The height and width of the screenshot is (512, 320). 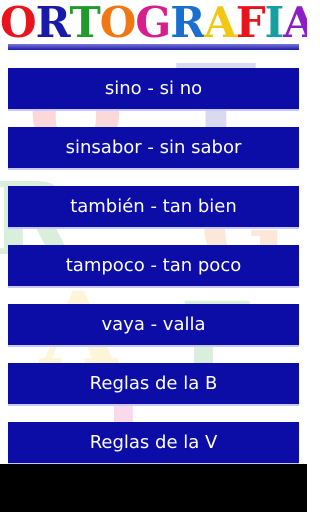 I want to click on menu-item-reglas-v: Reglas de la V, so click(x=153, y=443).